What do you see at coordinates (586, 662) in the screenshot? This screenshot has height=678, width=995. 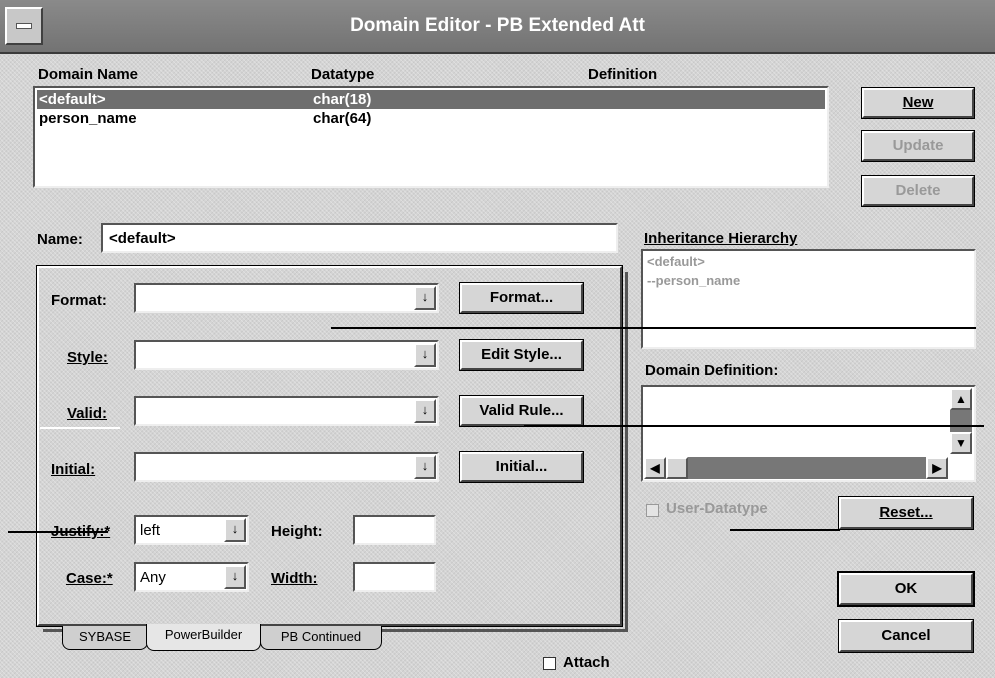 I see `attach-label: Attach` at bounding box center [586, 662].